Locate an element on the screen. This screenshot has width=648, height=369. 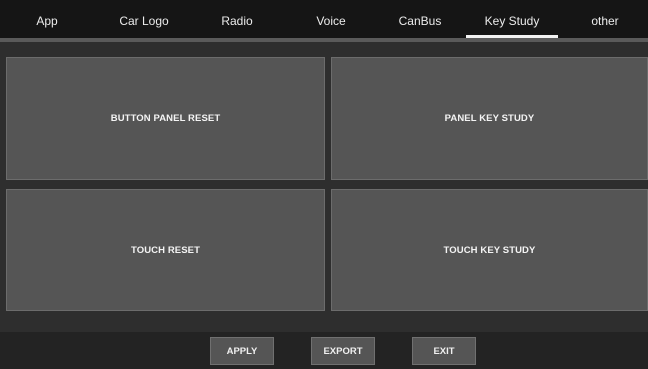
touch-reset-label: TOUCH RESET is located at coordinates (165, 250).